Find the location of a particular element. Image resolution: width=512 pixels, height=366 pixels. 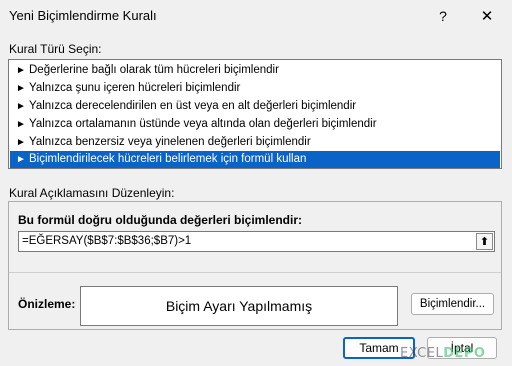

close-icon: ✕ is located at coordinates (487, 16).